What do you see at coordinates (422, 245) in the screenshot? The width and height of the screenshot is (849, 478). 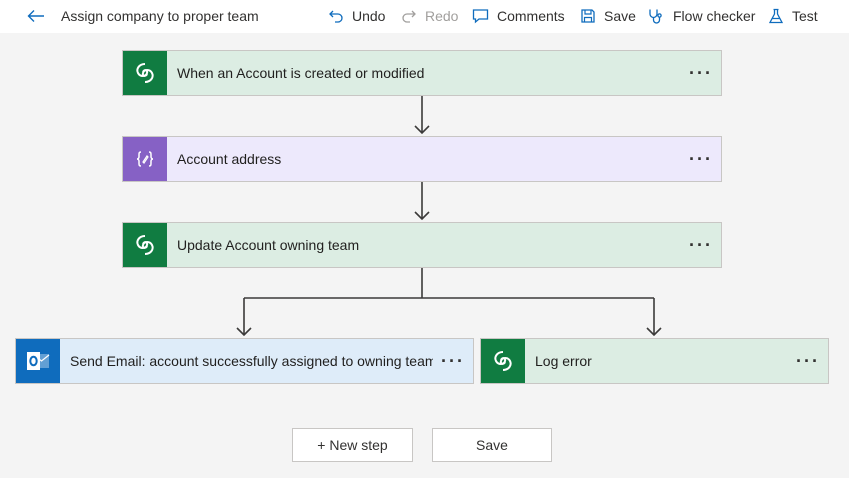 I see `update-step-card: Update Account owning team ···` at bounding box center [422, 245].